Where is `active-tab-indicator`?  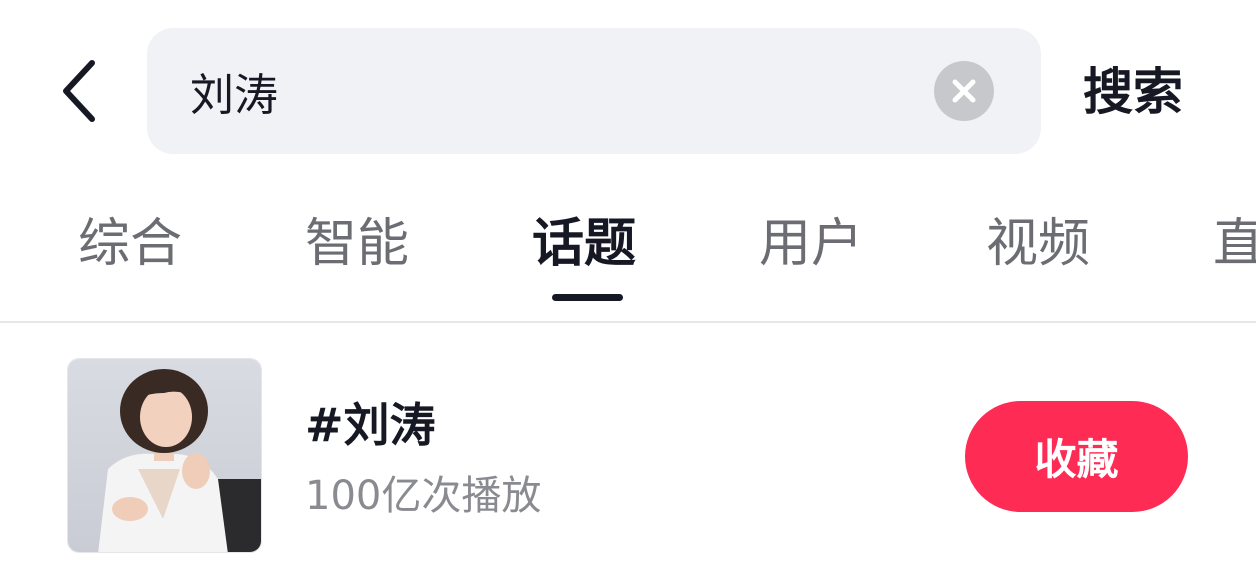
active-tab-indicator is located at coordinates (587, 297).